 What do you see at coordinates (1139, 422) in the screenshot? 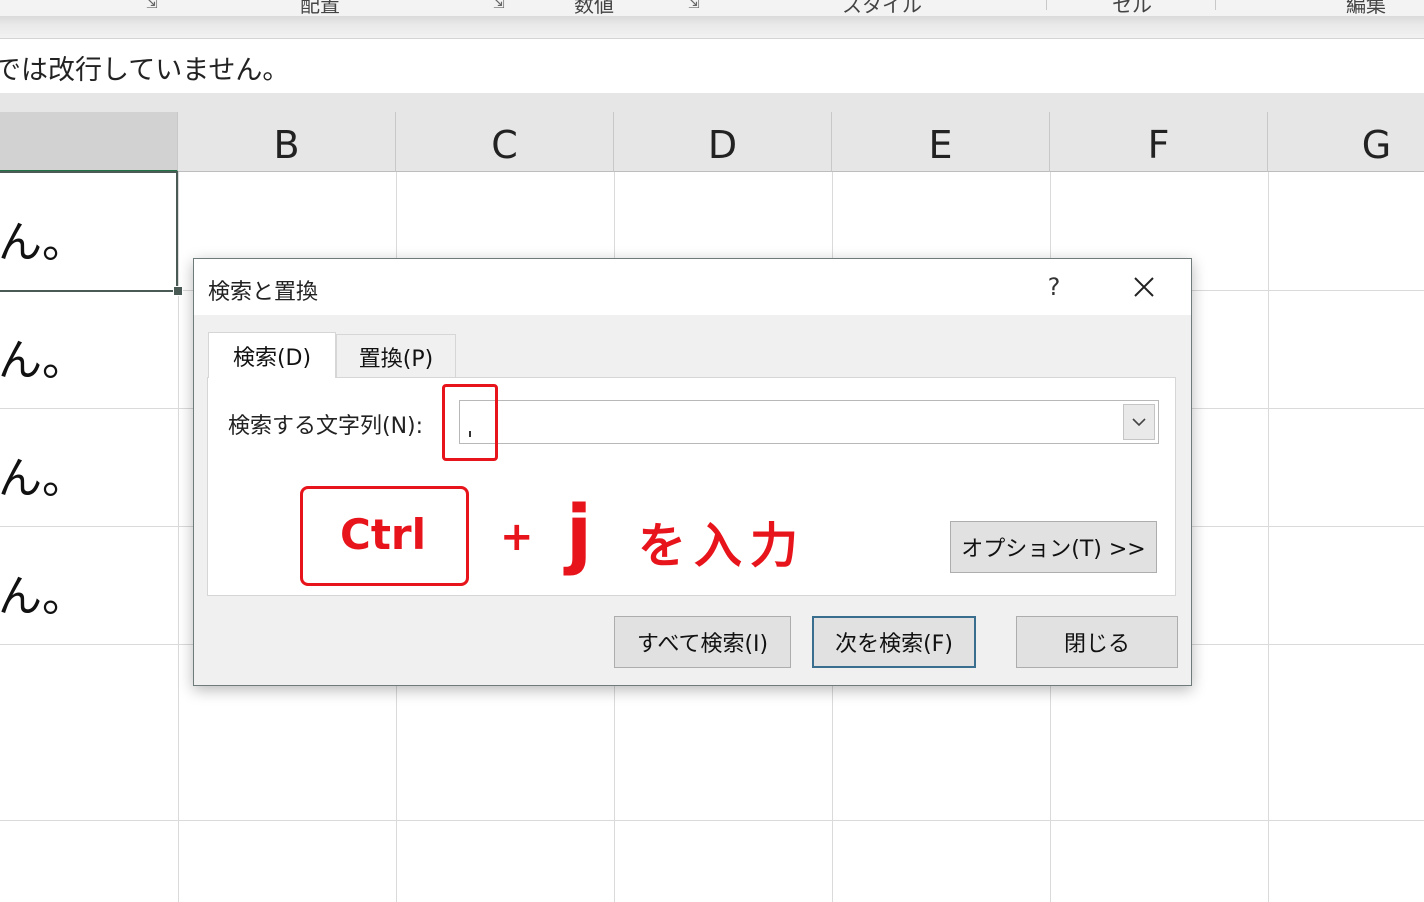
I see `chevron-down-icon` at bounding box center [1139, 422].